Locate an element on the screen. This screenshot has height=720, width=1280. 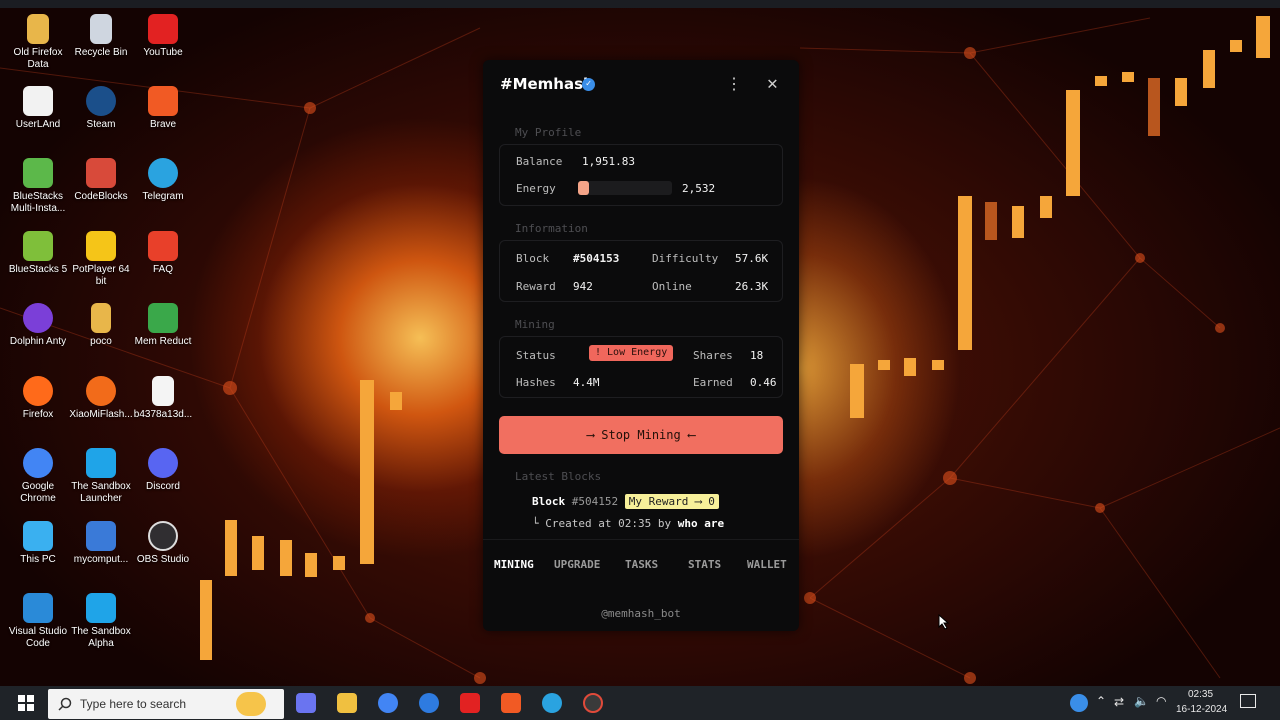
latest-block-created: └ Created at 02:35 by who are is located at coordinates (628, 523).